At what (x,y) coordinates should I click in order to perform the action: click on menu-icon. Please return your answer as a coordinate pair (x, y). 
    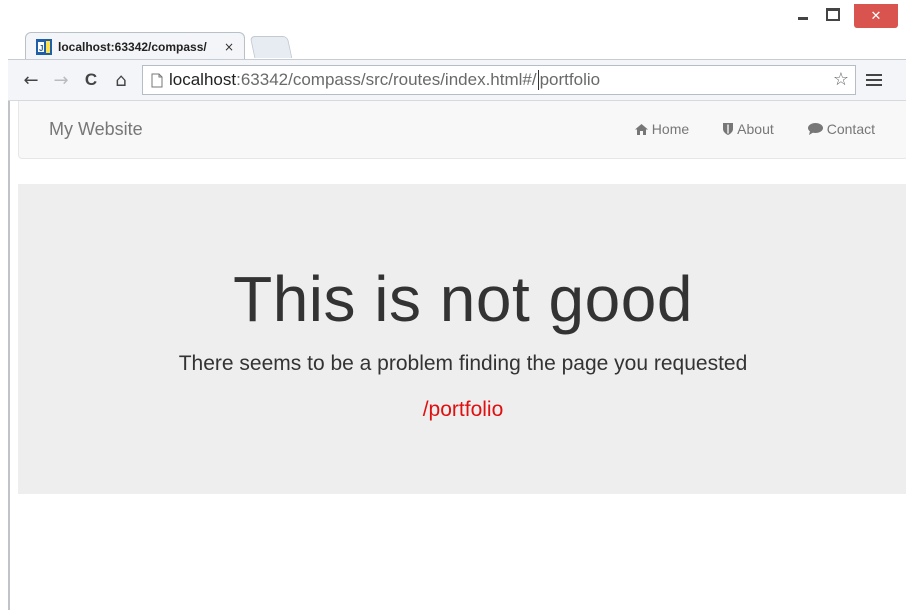
    Looking at the image, I should click on (876, 80).